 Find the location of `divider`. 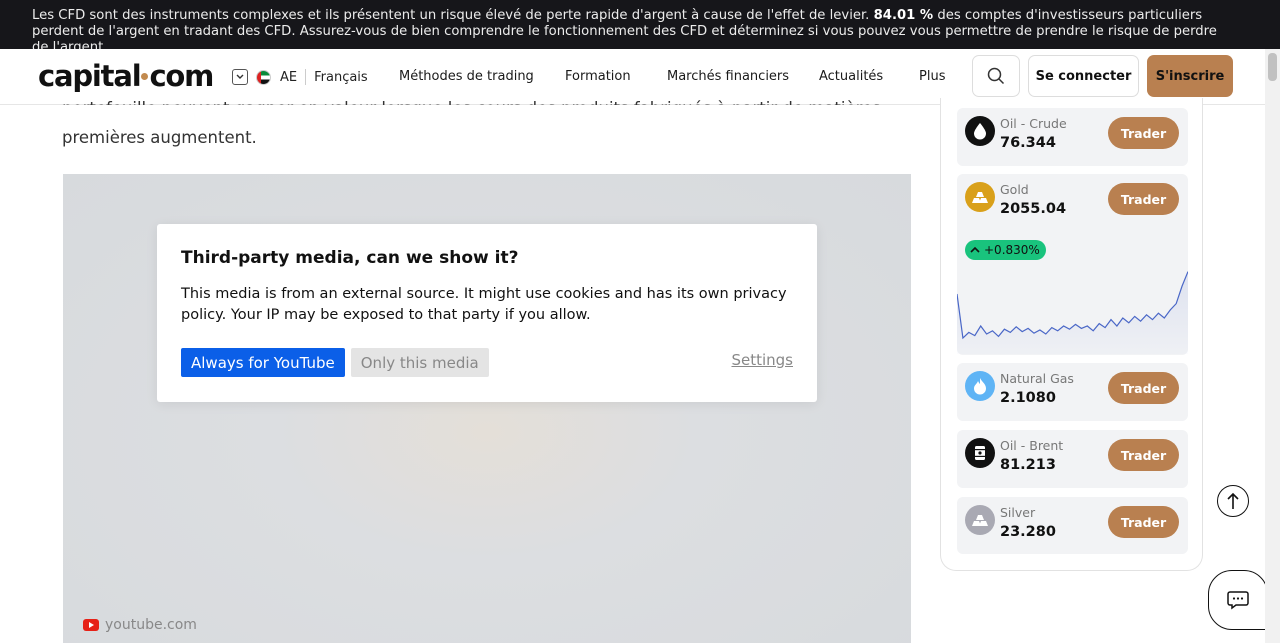

divider is located at coordinates (306, 77).